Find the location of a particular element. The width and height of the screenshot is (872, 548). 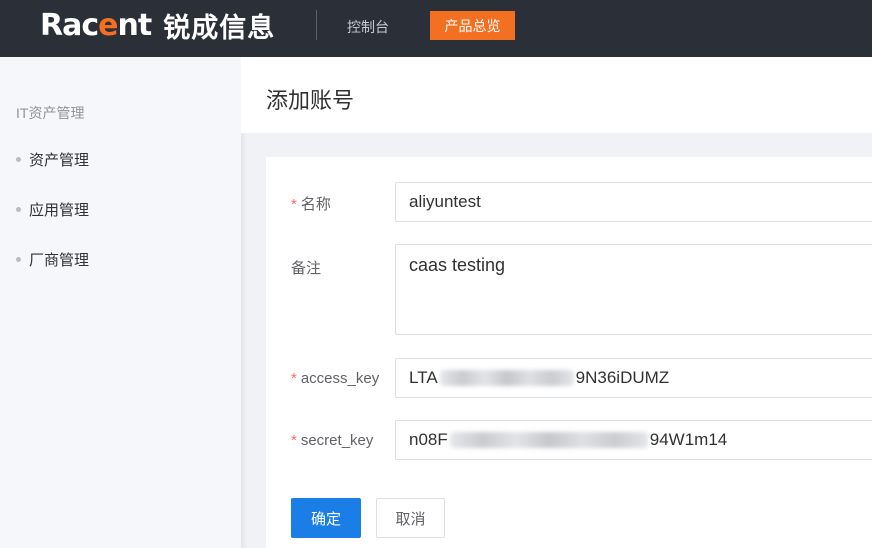

nav-product-overview-button: 产品总览 is located at coordinates (472, 25).